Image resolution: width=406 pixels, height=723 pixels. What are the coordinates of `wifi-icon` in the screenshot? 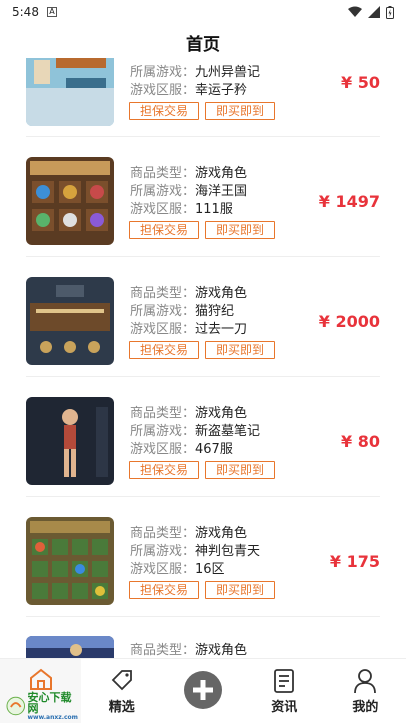 It's located at (355, 11).